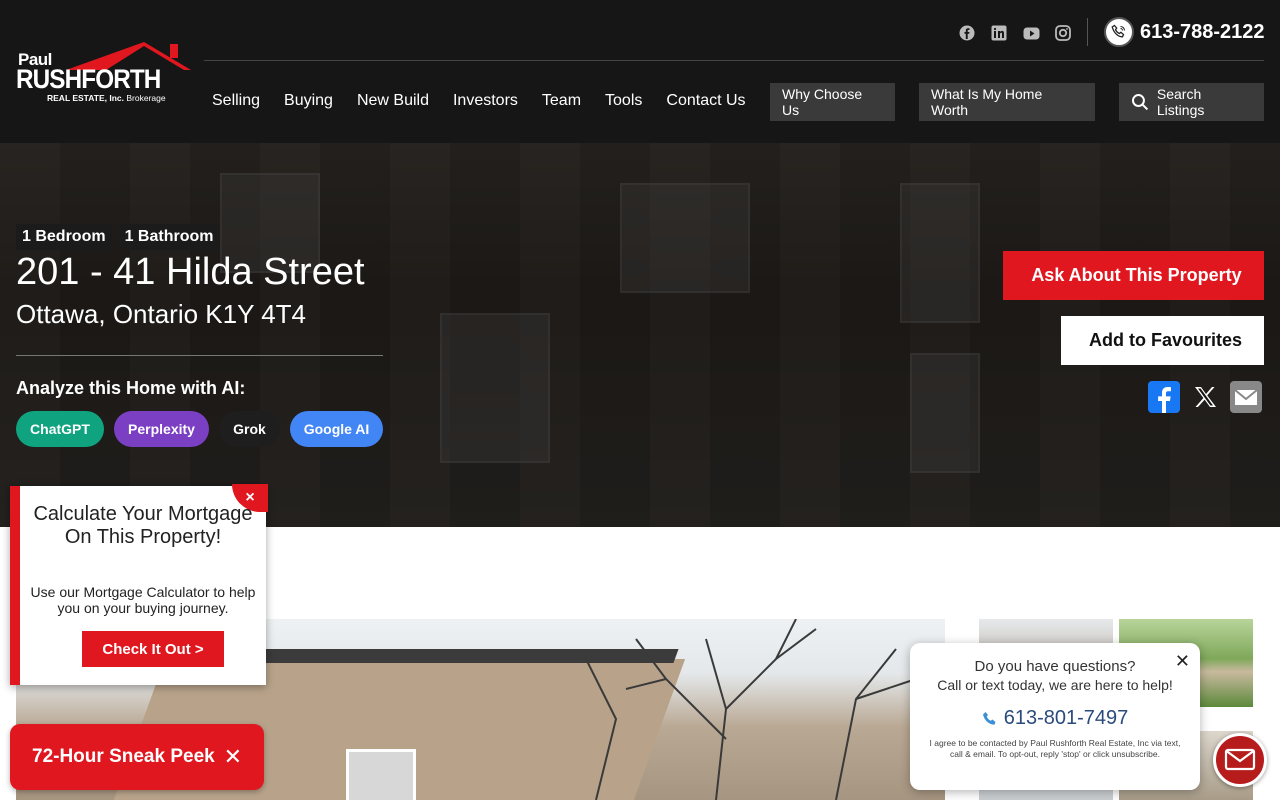  I want to click on logo-tagline-brokerage: Brokerage, so click(146, 98).